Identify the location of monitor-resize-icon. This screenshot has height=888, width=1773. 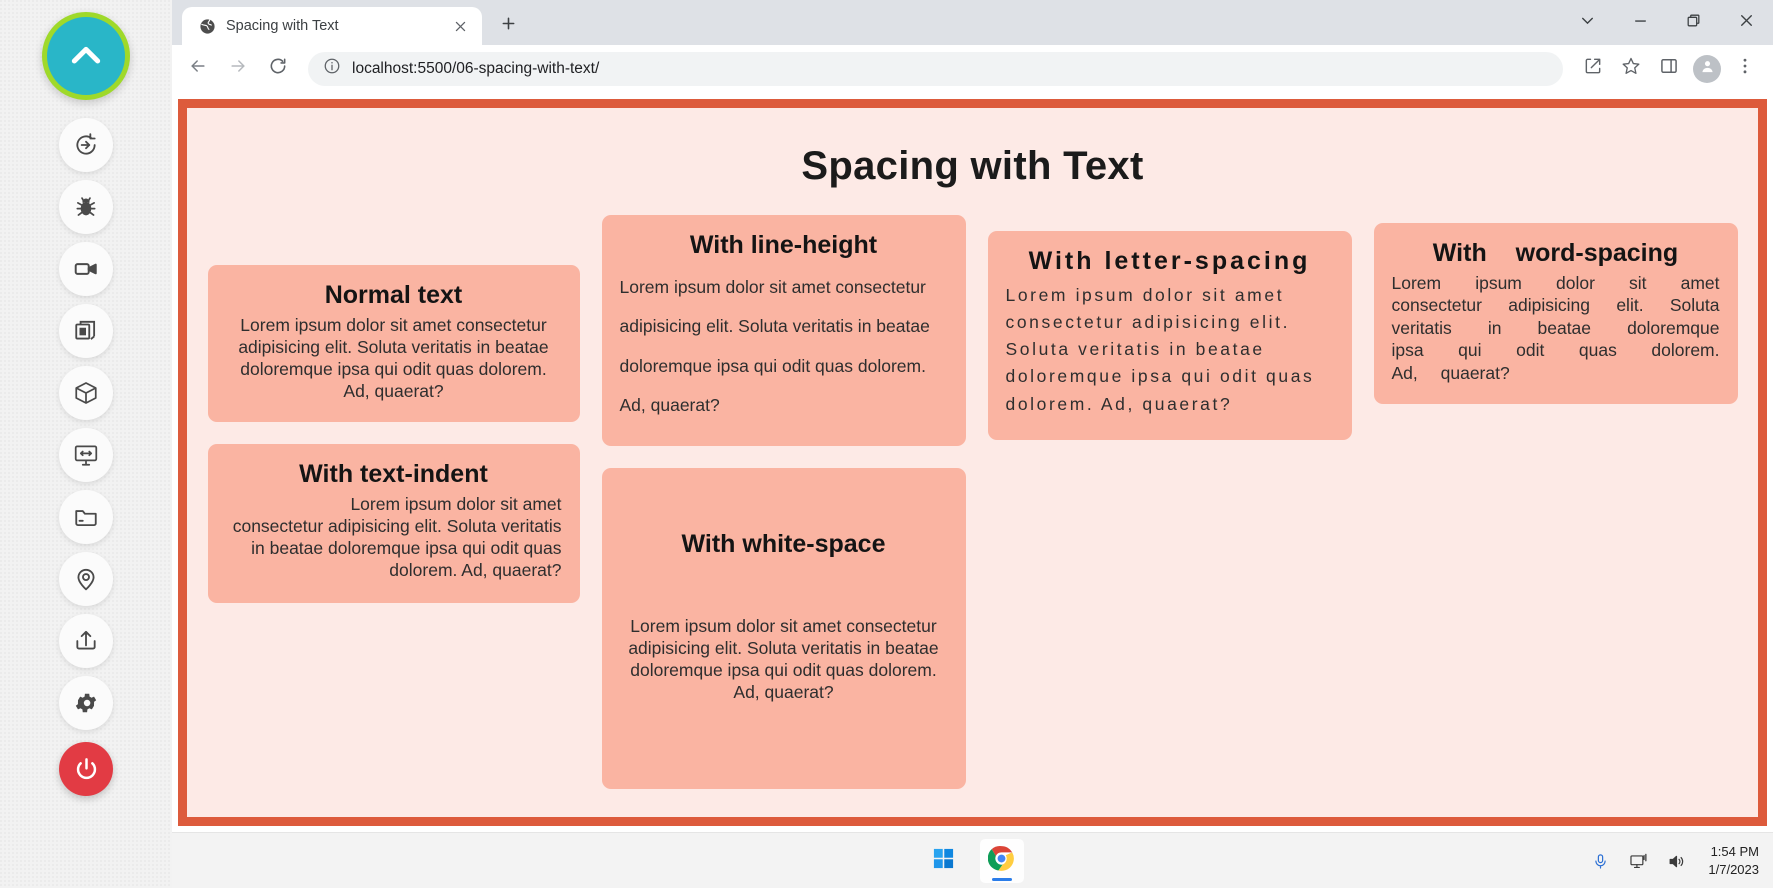
(86, 455).